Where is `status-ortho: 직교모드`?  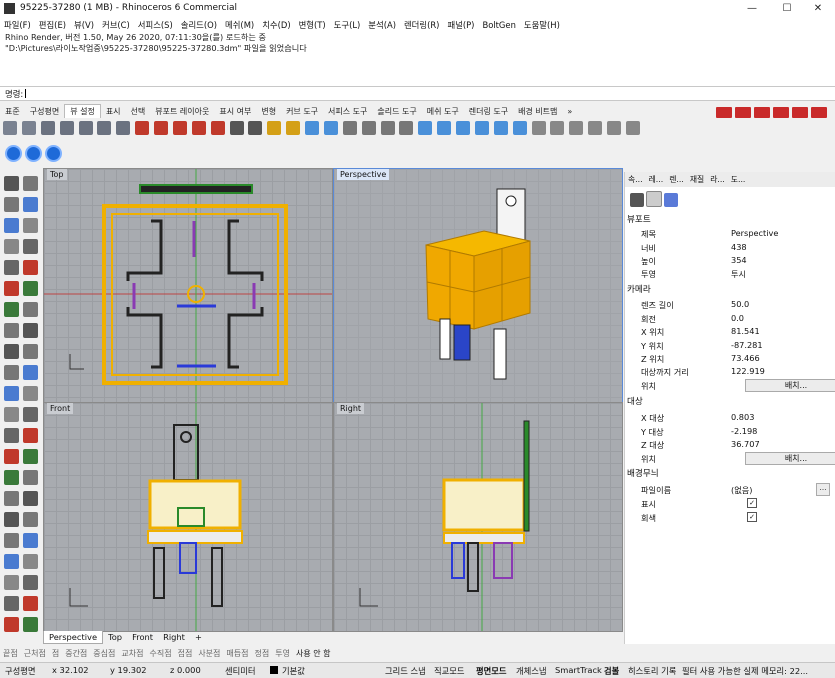 status-ortho: 직교모드 is located at coordinates (449, 671).